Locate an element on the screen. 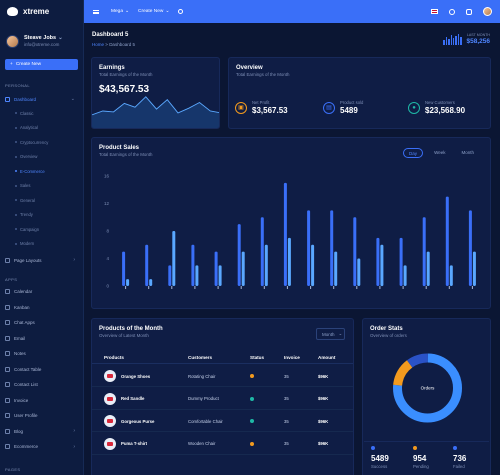 Image resolution: width=500 pixels, height=475 pixels. sidebar-item-app: Ecommerce › is located at coordinates (41, 447).